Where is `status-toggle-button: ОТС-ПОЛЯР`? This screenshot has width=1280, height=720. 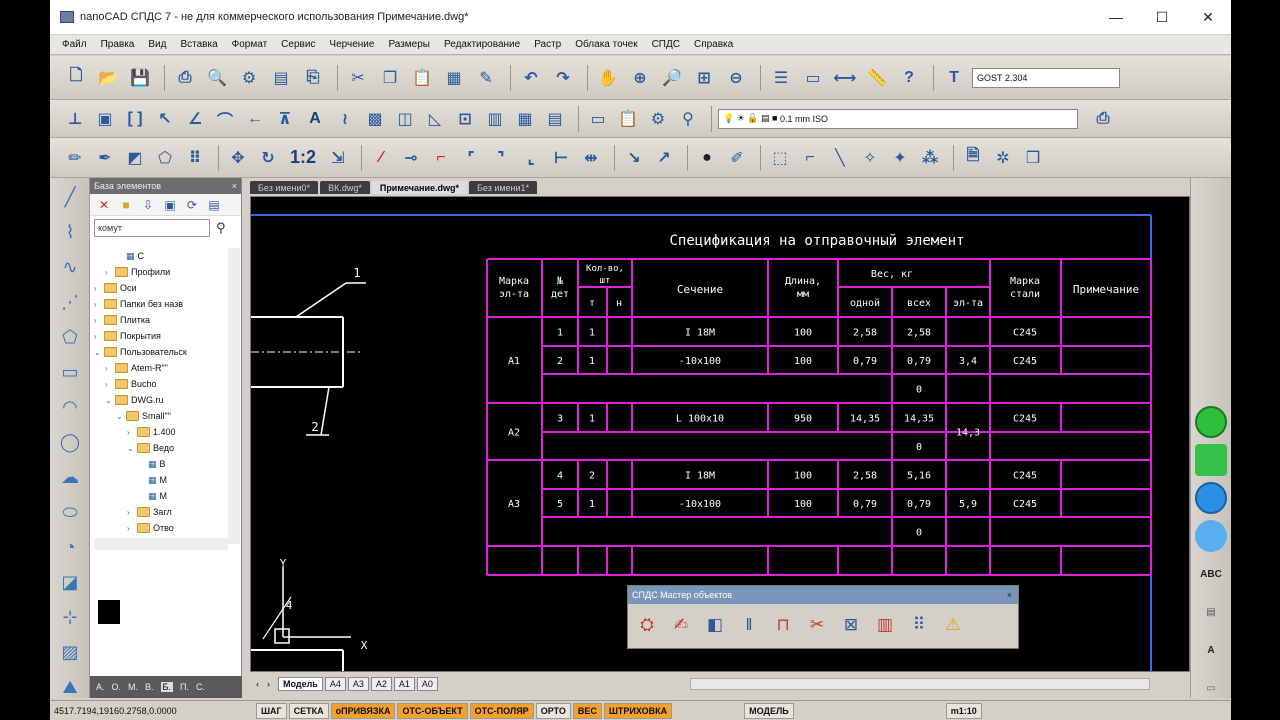 status-toggle-button: ОТС-ПОЛЯР is located at coordinates (501, 710).